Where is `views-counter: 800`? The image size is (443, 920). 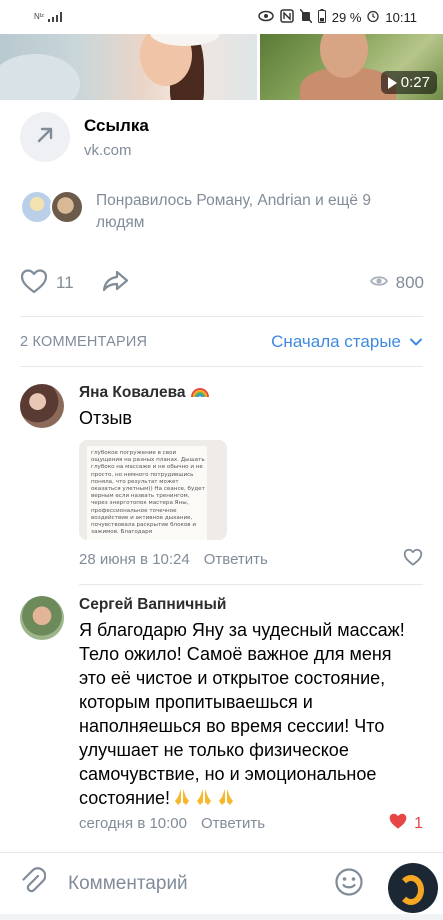 views-counter: 800 is located at coordinates (396, 283).